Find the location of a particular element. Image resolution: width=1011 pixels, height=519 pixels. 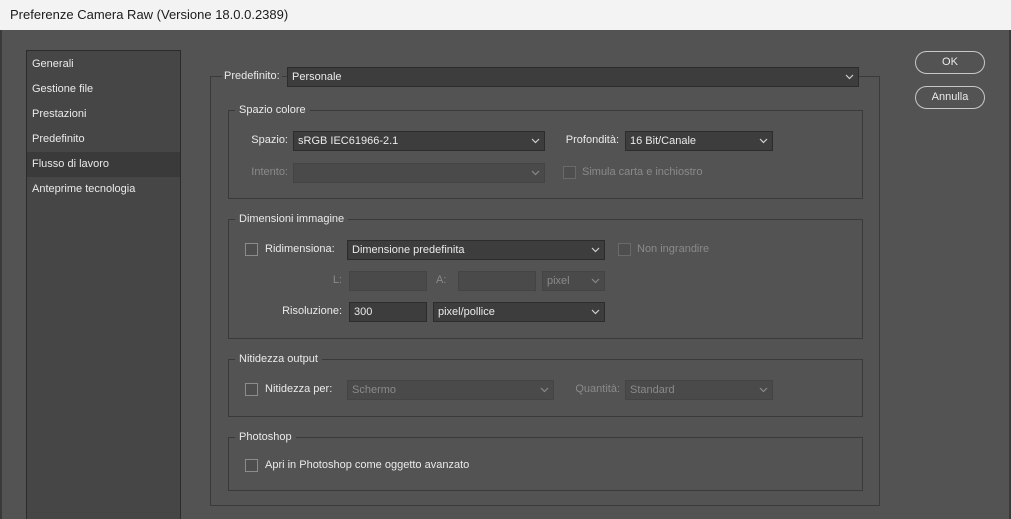

no-enlarge-label: Non ingrandire is located at coordinates (673, 249).